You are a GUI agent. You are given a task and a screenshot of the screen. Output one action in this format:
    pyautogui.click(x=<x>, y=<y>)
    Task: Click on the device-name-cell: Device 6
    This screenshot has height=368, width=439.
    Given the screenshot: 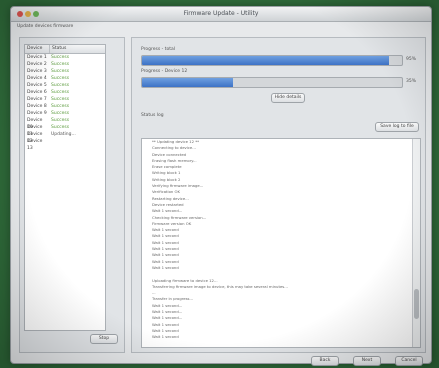 What is the action you would take?
    pyautogui.click(x=37, y=92)
    